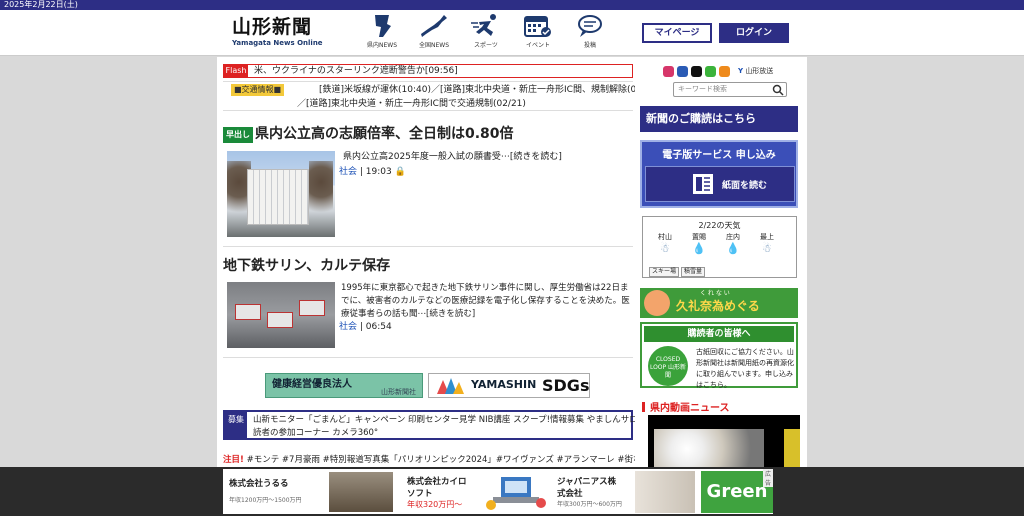 The image size is (1024, 516). Describe the element at coordinates (356, 71) in the screenshot. I see `flash-text: 米、ウクライナのスターリンク遮断警告か[09:56]` at that location.